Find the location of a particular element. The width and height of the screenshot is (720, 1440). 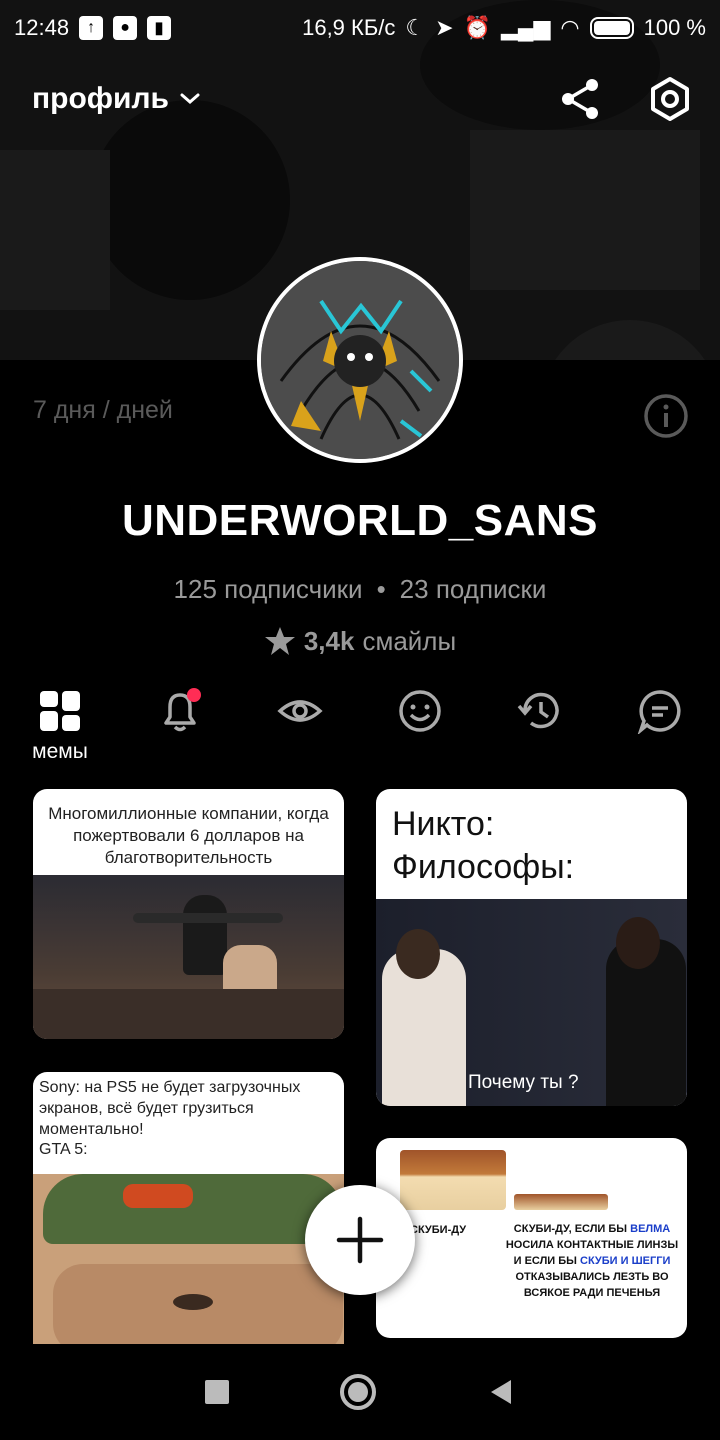

wifi-icon: ◠ is located at coordinates (570, 27).